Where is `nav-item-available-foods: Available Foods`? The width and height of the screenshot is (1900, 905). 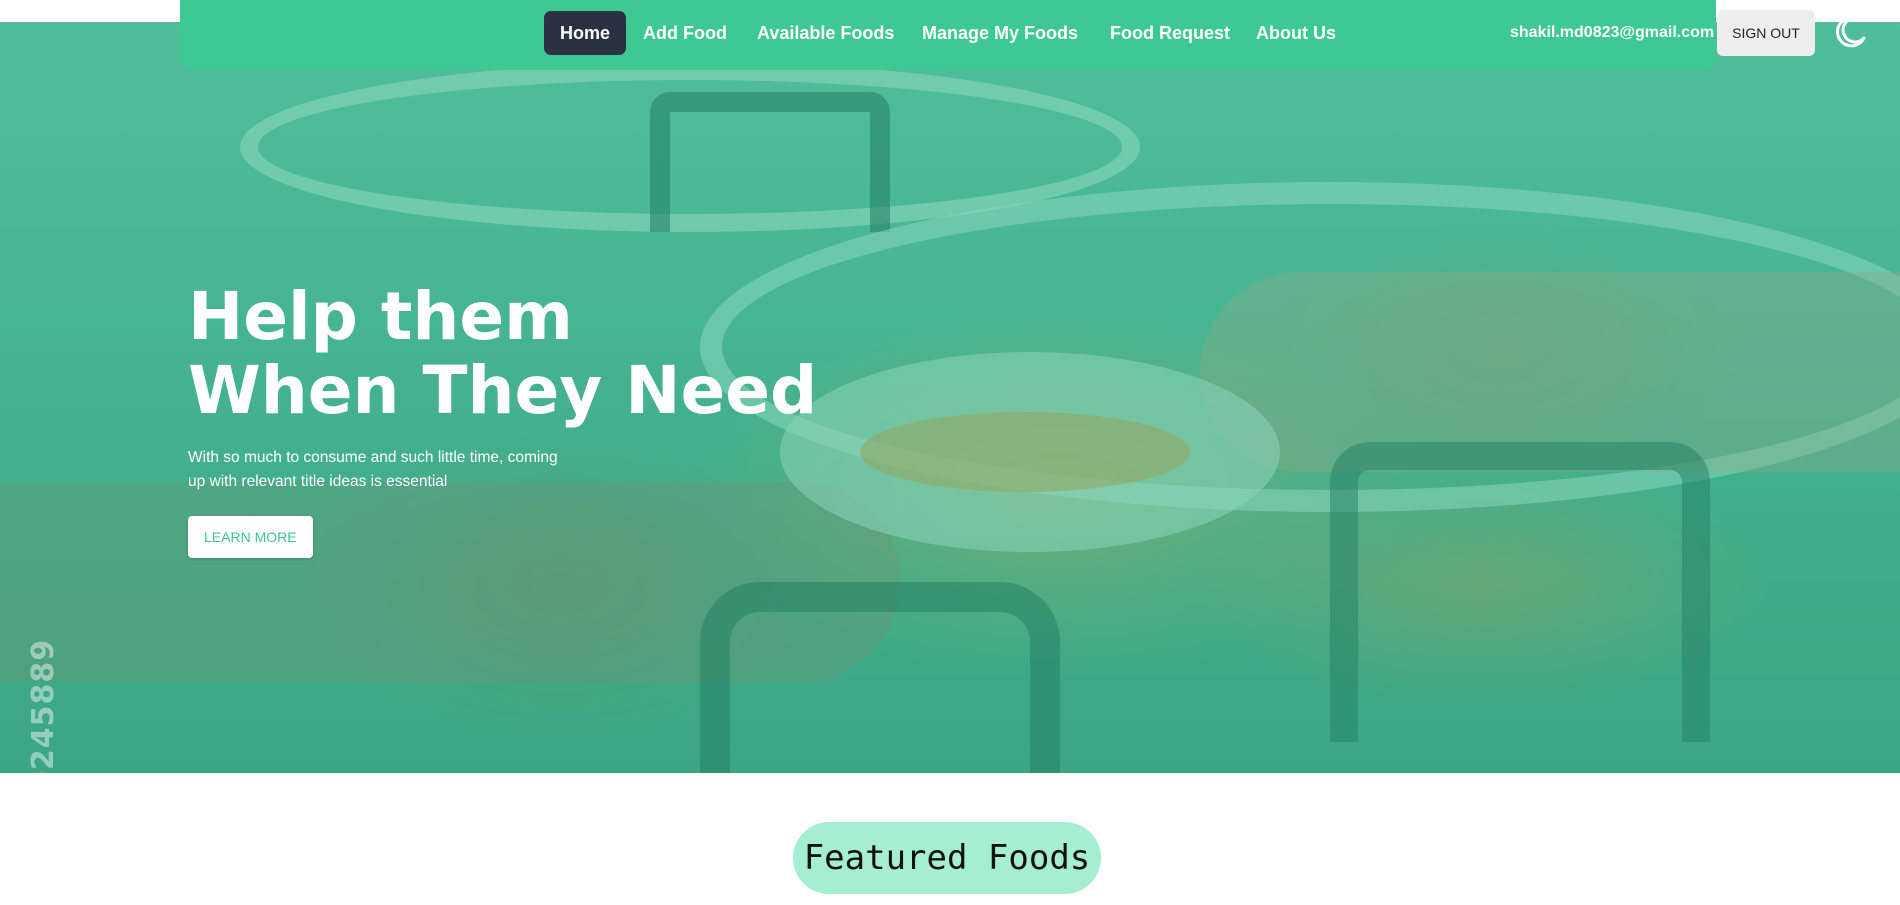 nav-item-available-foods: Available Foods is located at coordinates (825, 33).